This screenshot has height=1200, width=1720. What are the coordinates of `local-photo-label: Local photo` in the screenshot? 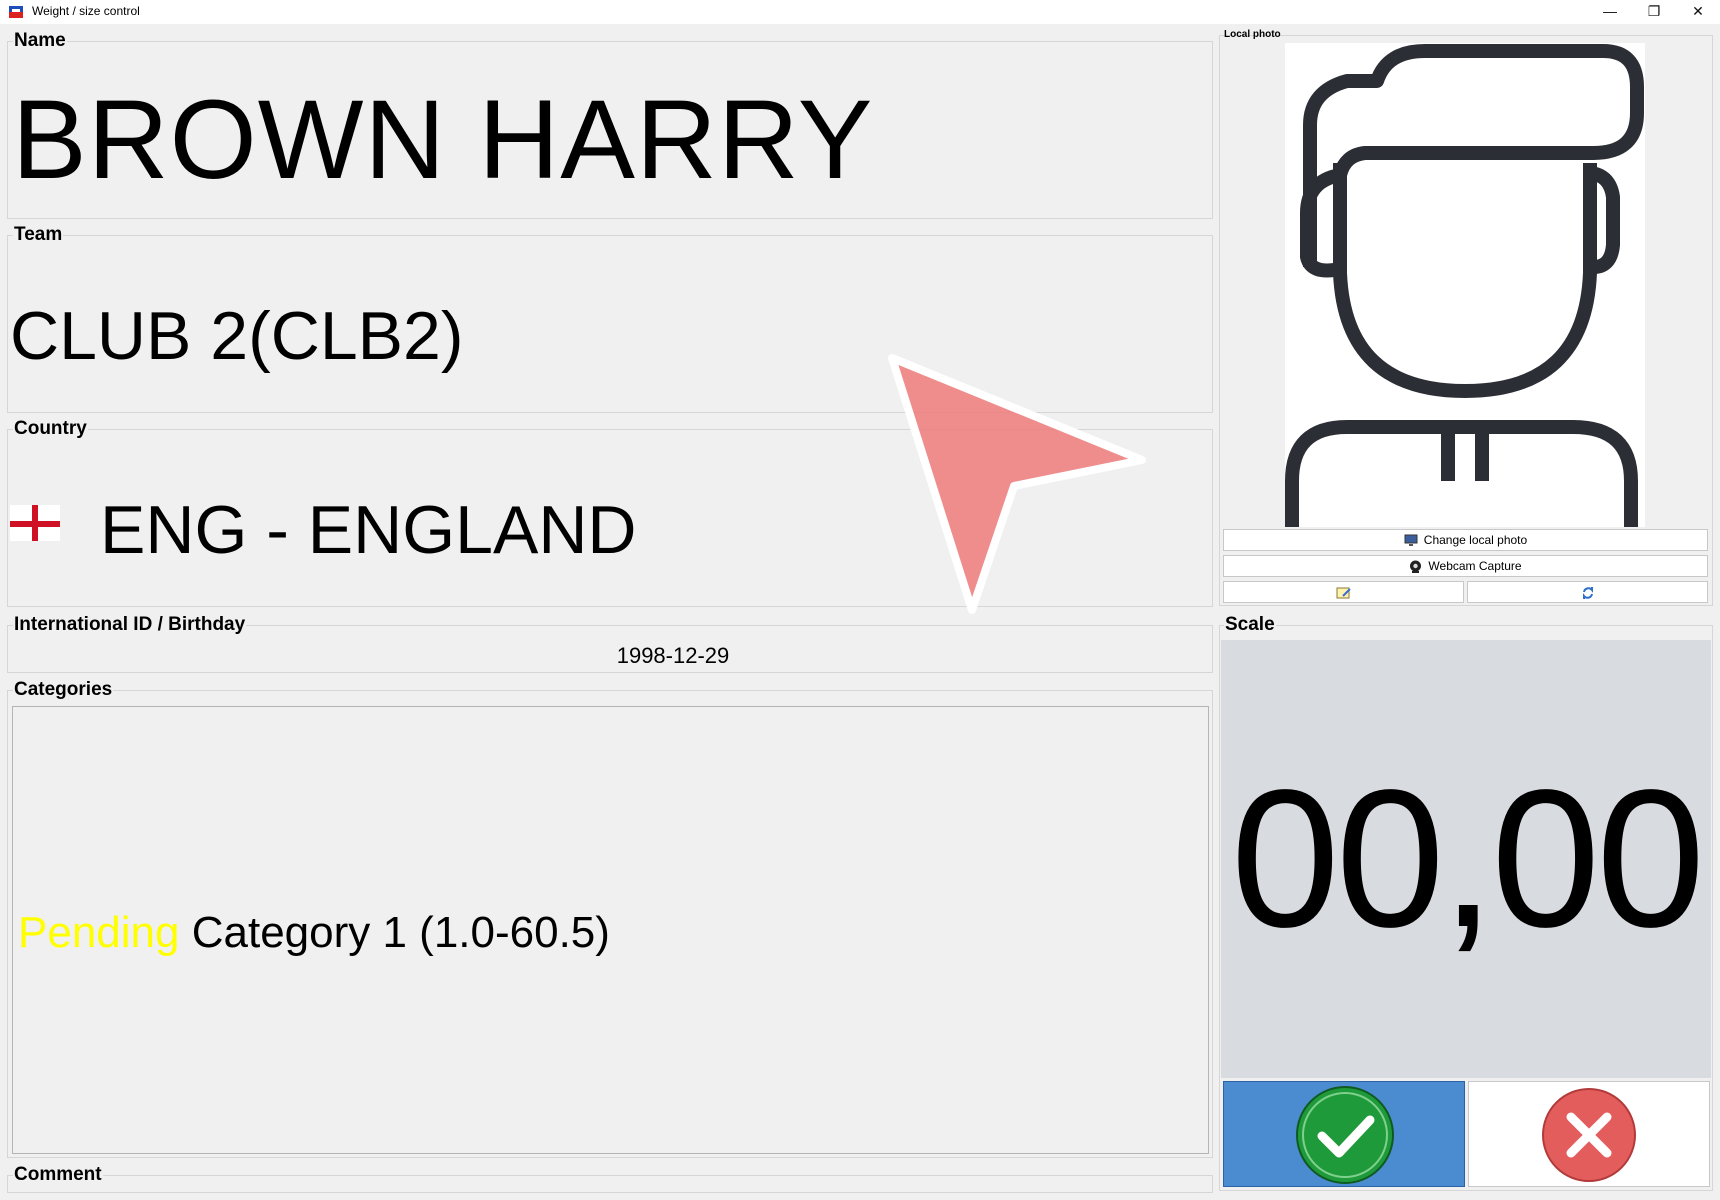 It's located at (1252, 34).